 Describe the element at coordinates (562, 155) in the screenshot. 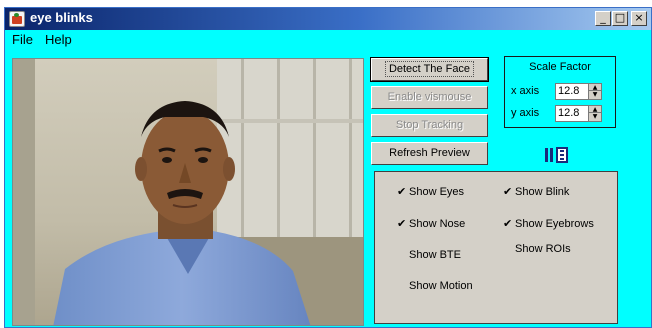

I see `film-icon` at that location.